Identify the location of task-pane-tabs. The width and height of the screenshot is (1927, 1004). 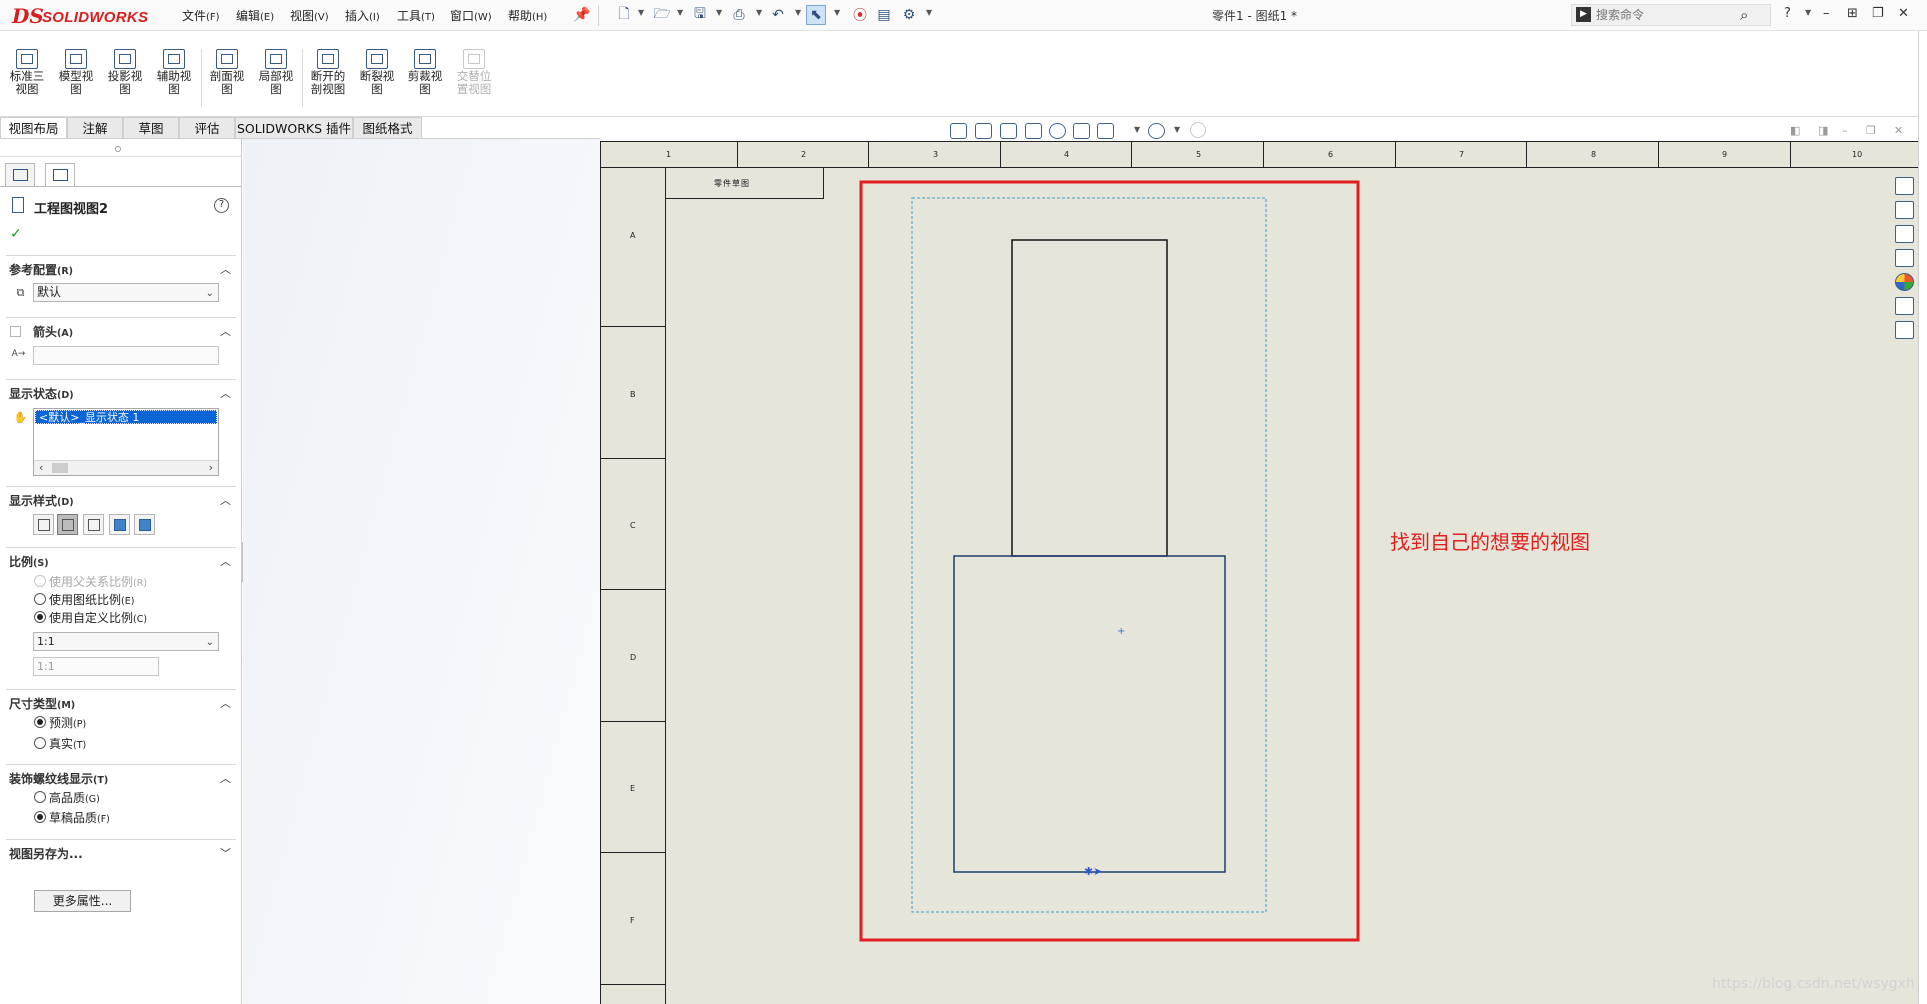
(1905, 262).